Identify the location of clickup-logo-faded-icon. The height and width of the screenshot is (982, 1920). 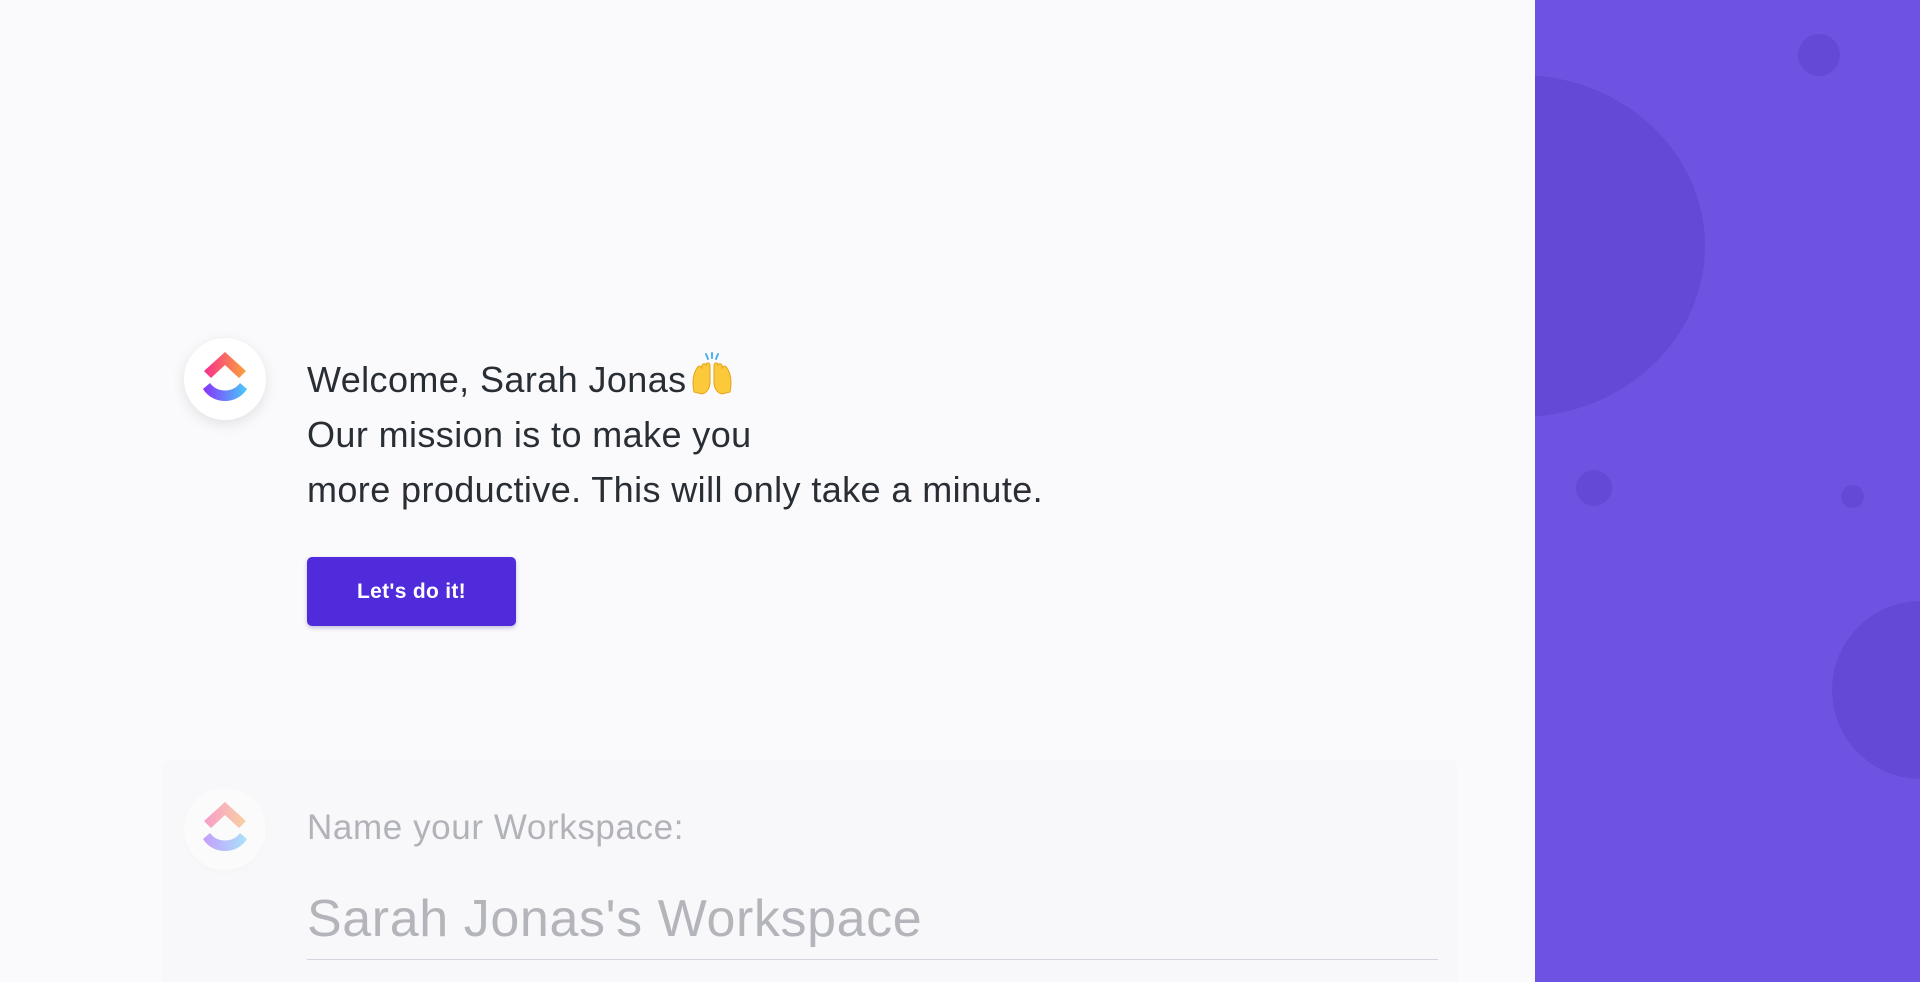
(225, 829).